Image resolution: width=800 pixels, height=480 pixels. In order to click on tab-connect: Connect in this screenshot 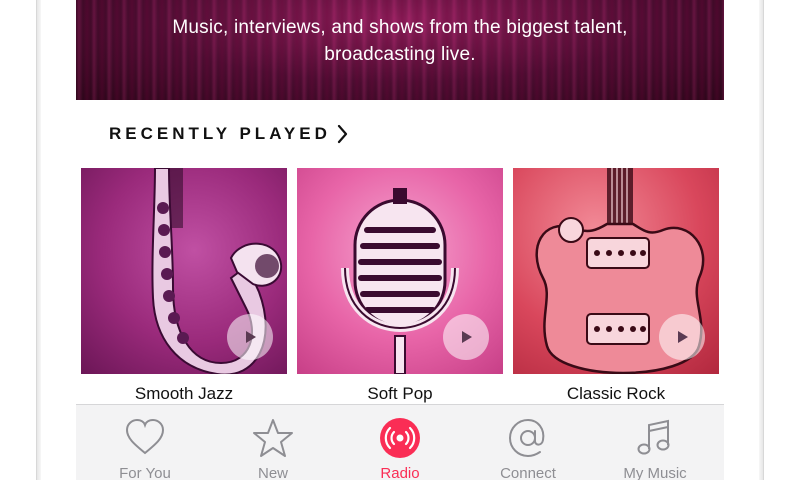, I will do `click(528, 442)`.